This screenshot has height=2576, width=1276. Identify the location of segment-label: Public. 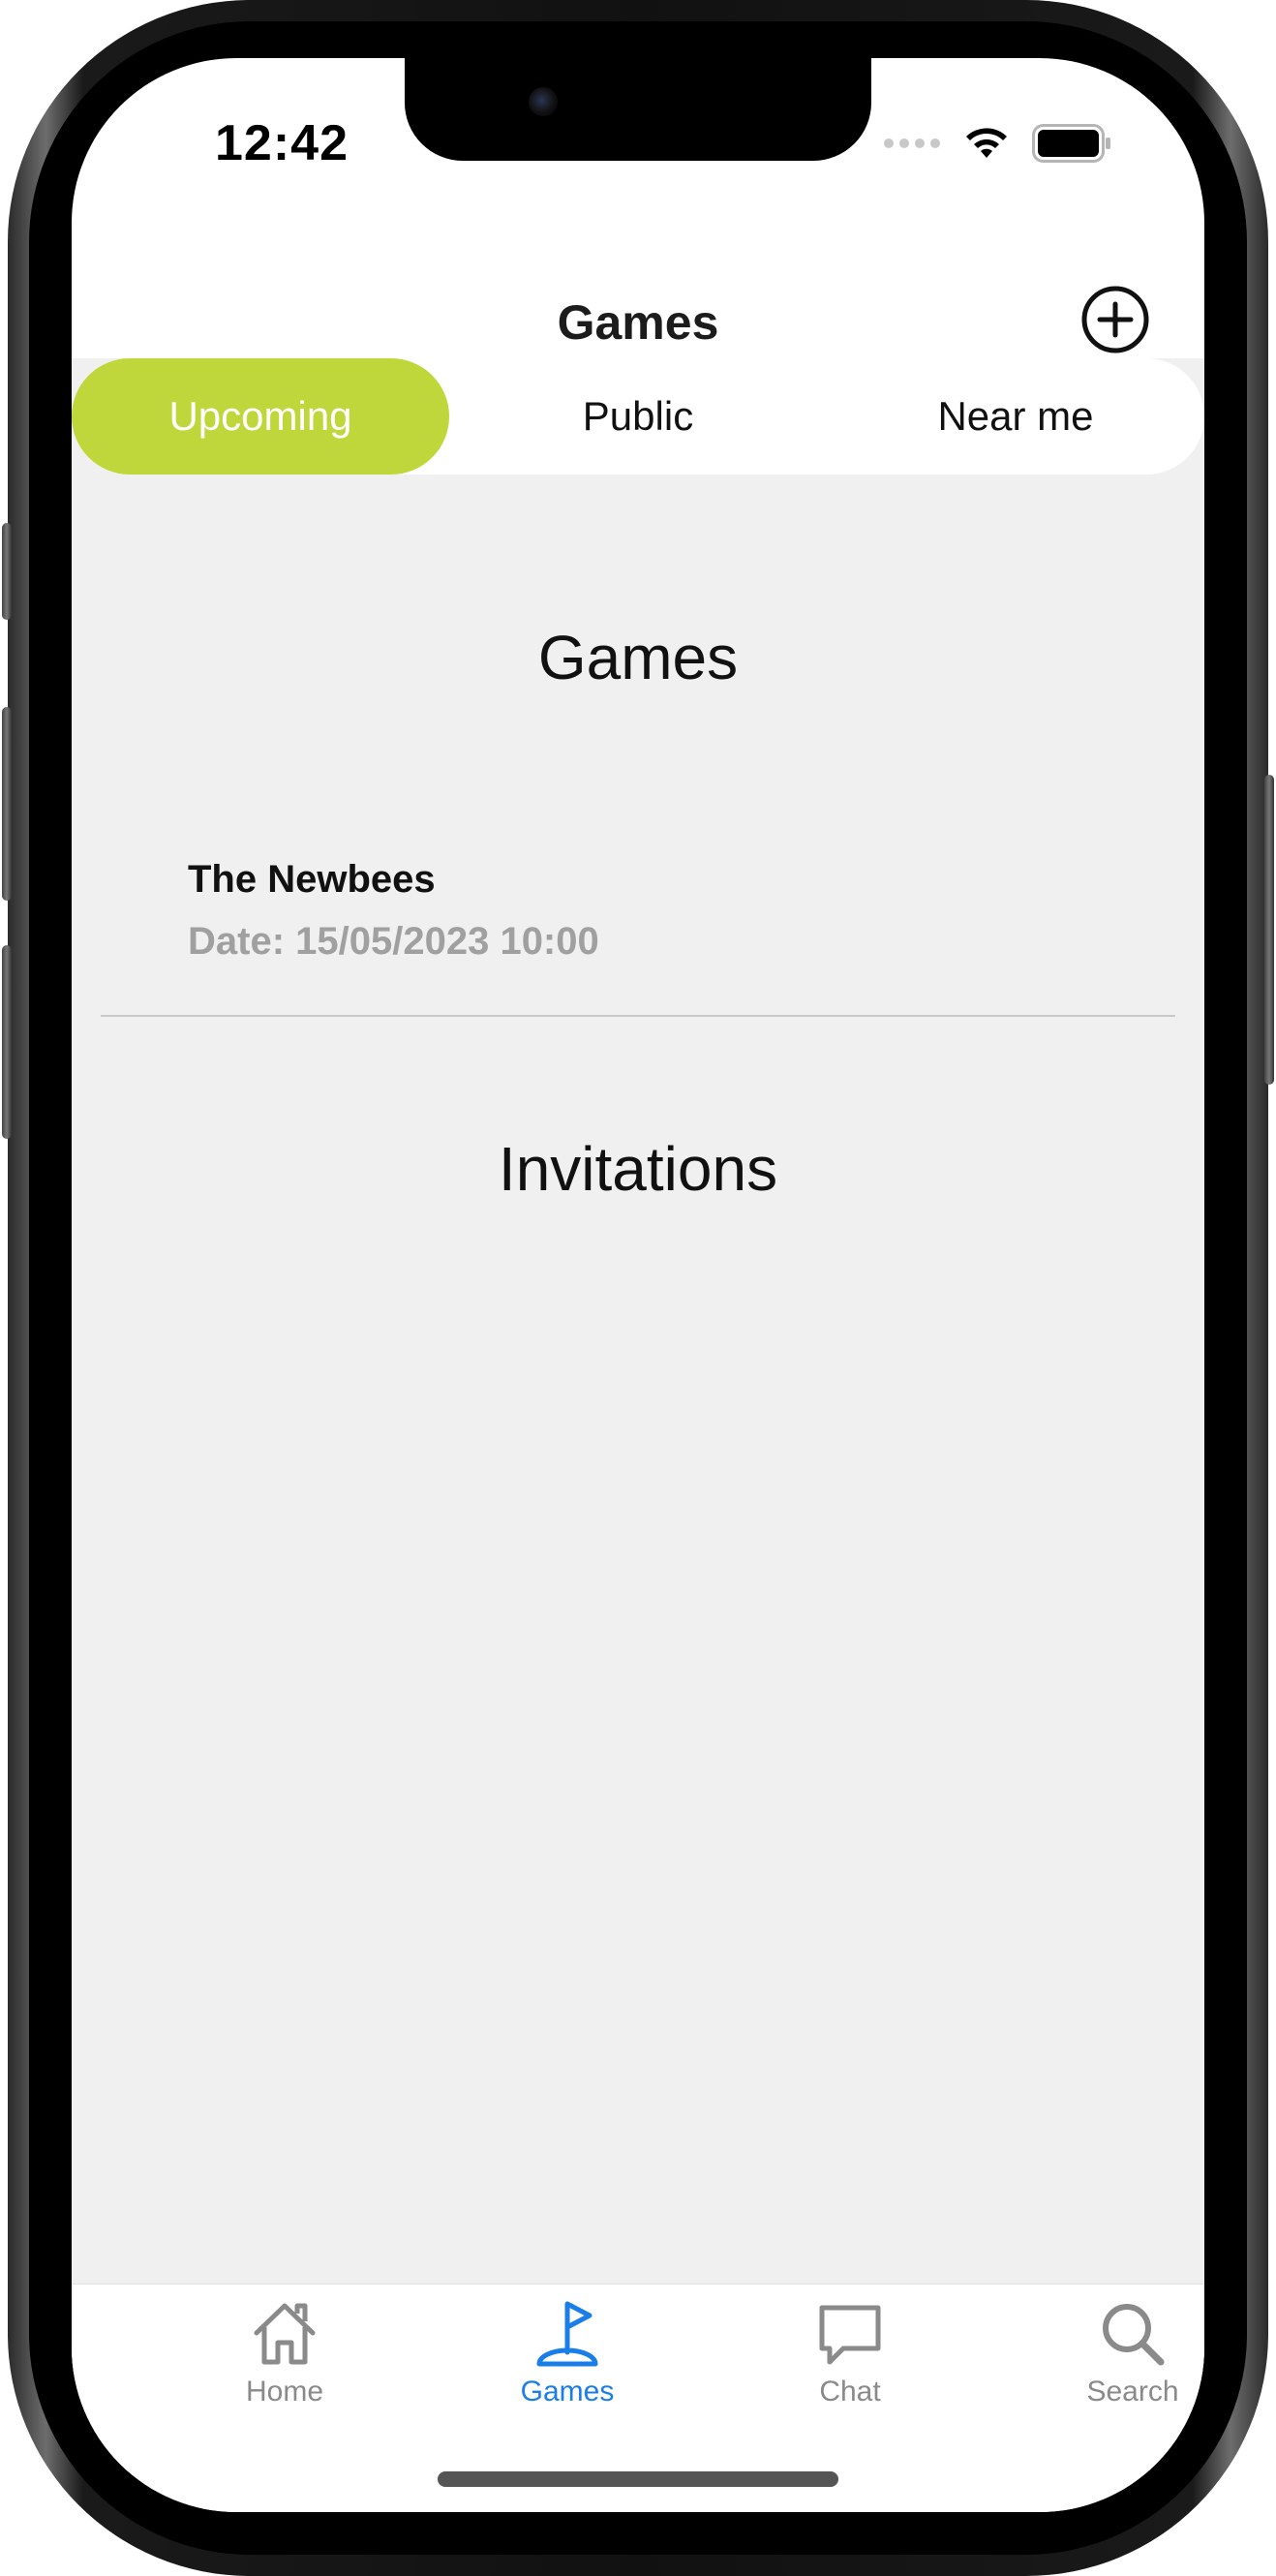
(638, 416).